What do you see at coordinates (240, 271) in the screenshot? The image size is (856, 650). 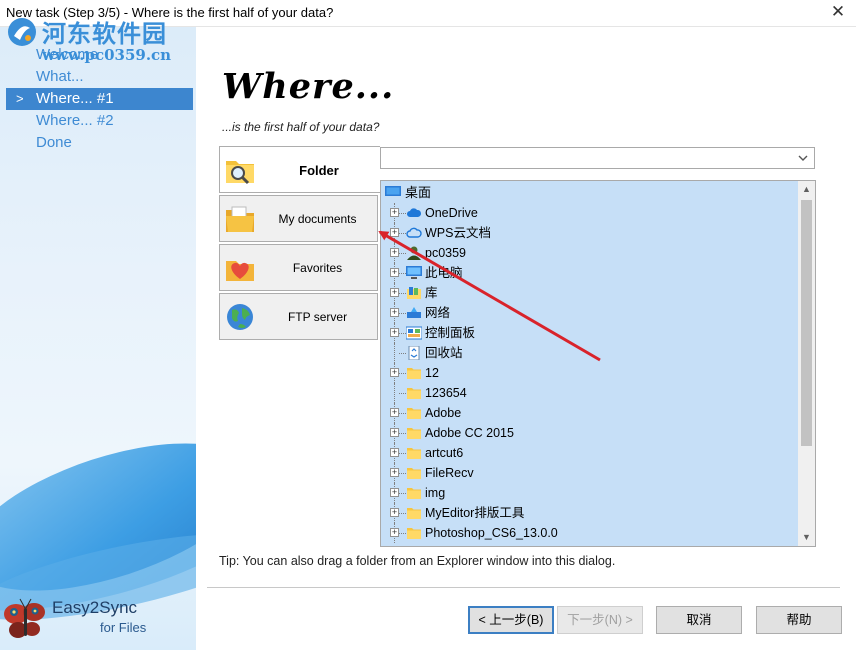 I see `heart-folder-icon` at bounding box center [240, 271].